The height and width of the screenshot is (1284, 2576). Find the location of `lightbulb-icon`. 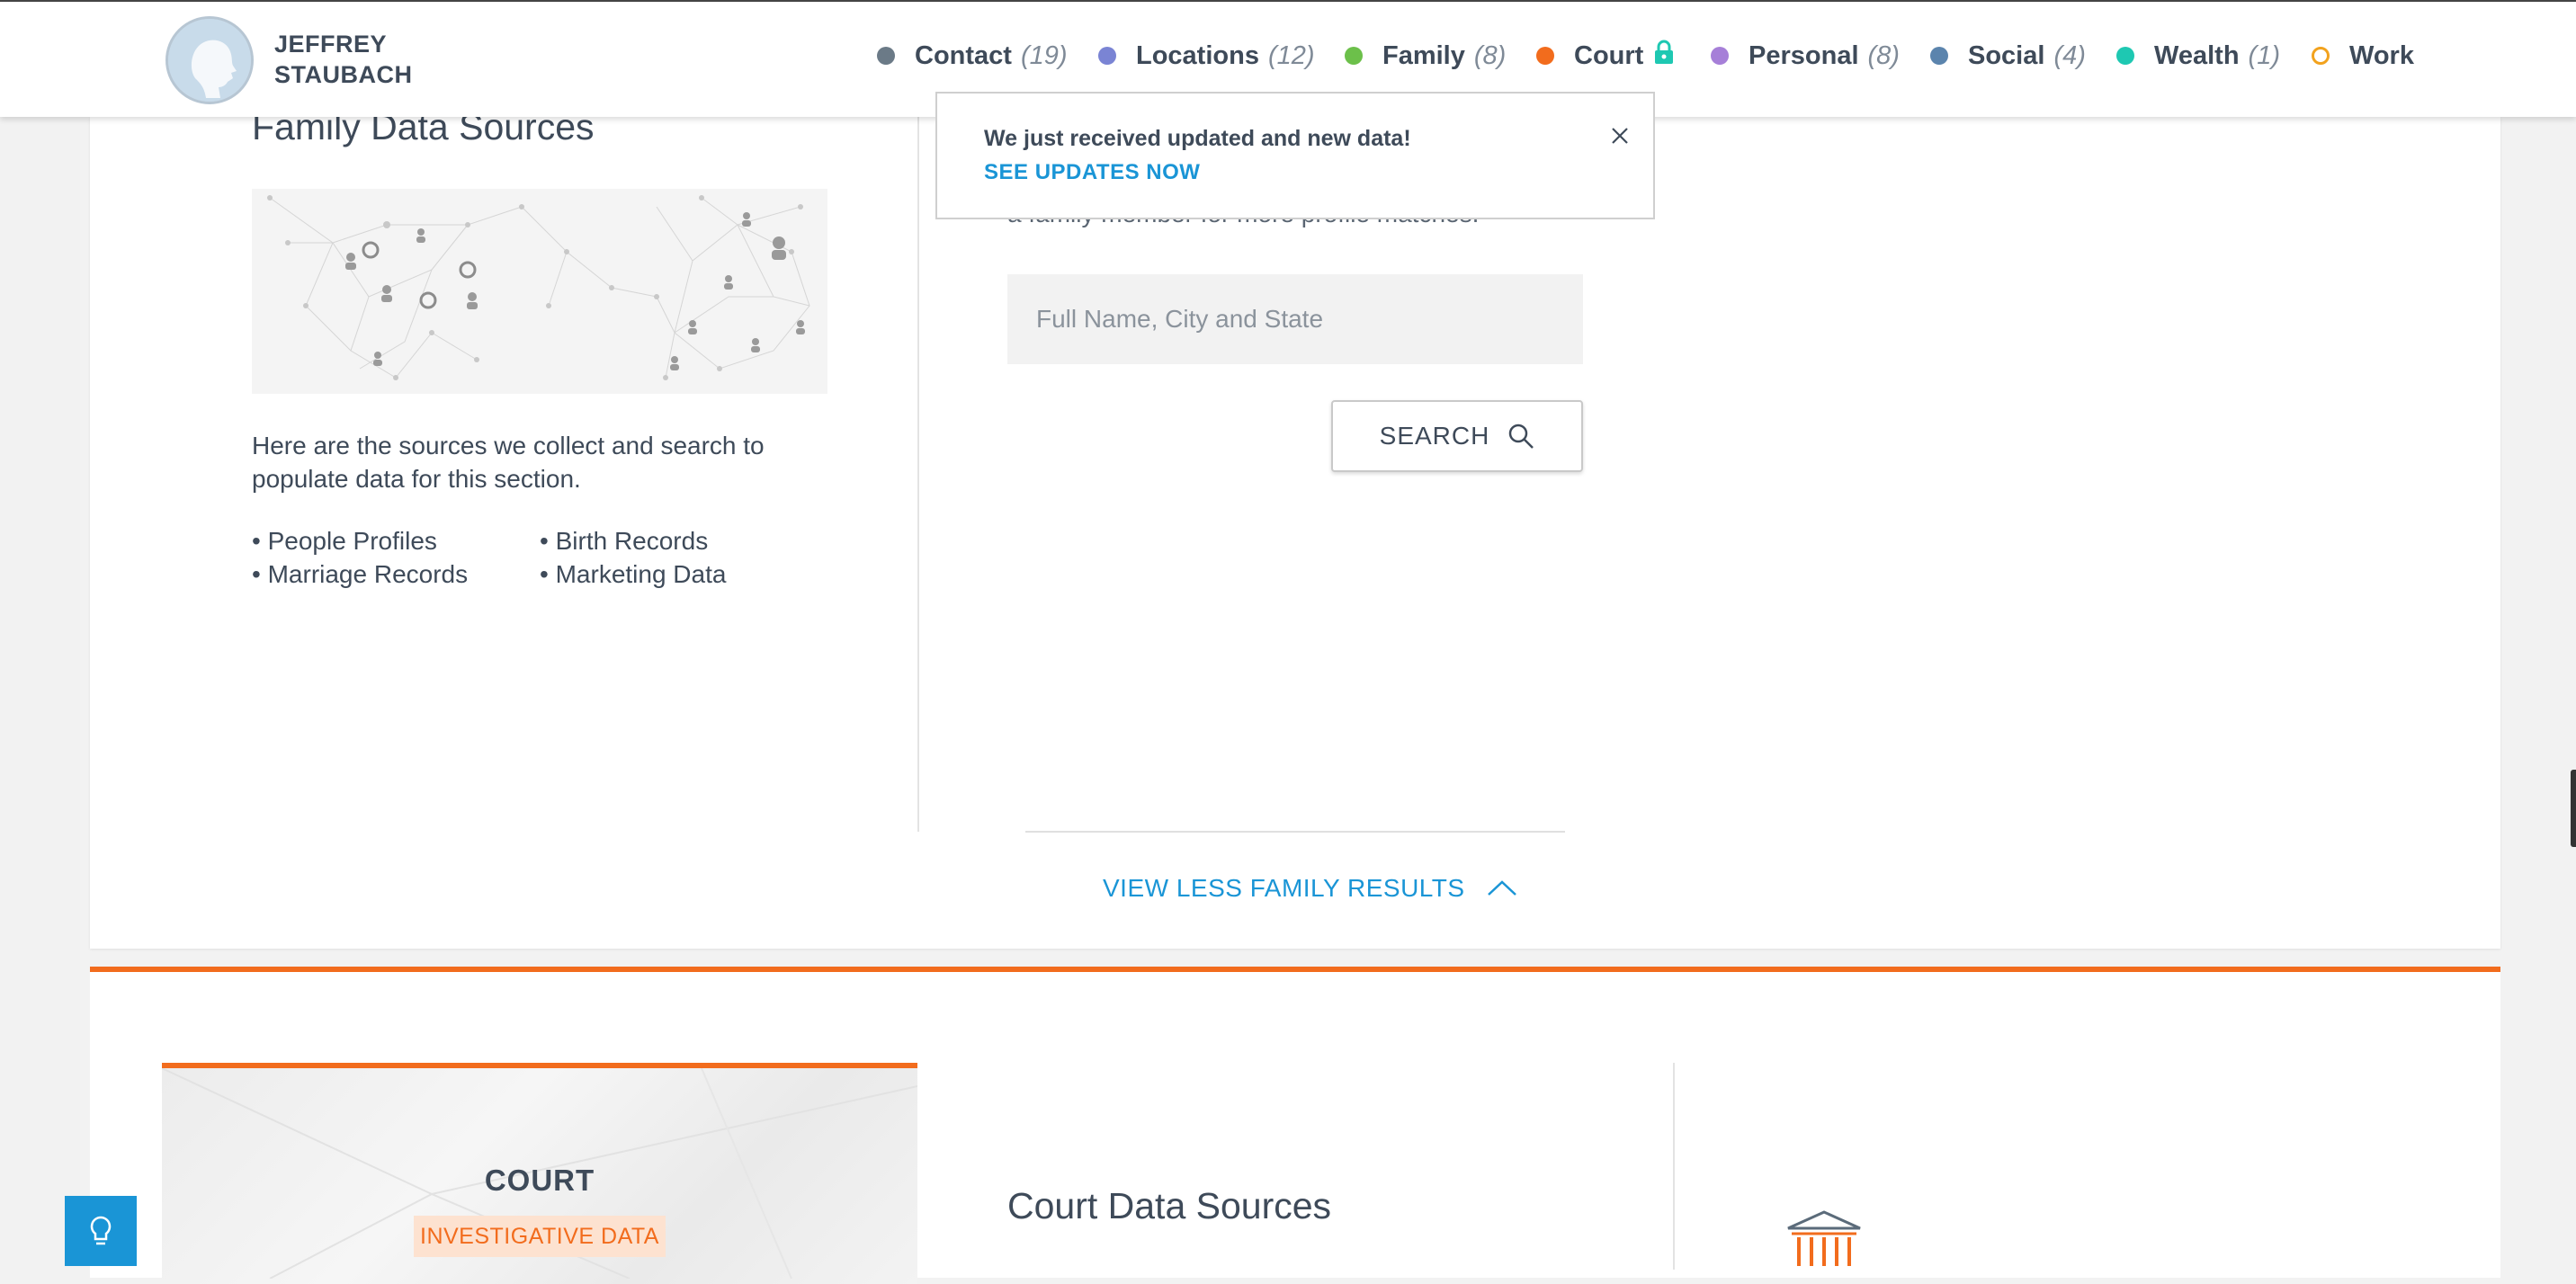

lightbulb-icon is located at coordinates (101, 1230).